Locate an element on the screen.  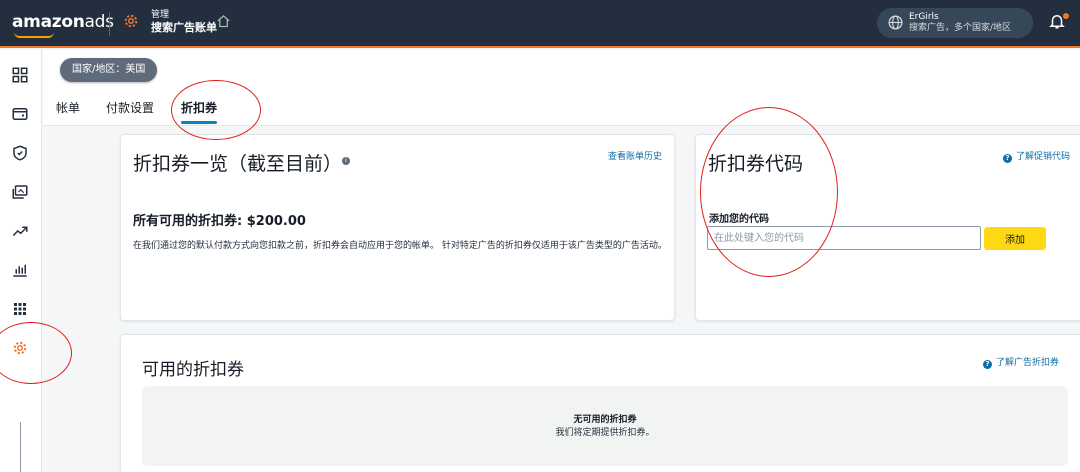
trend-icon is located at coordinates (20, 231).